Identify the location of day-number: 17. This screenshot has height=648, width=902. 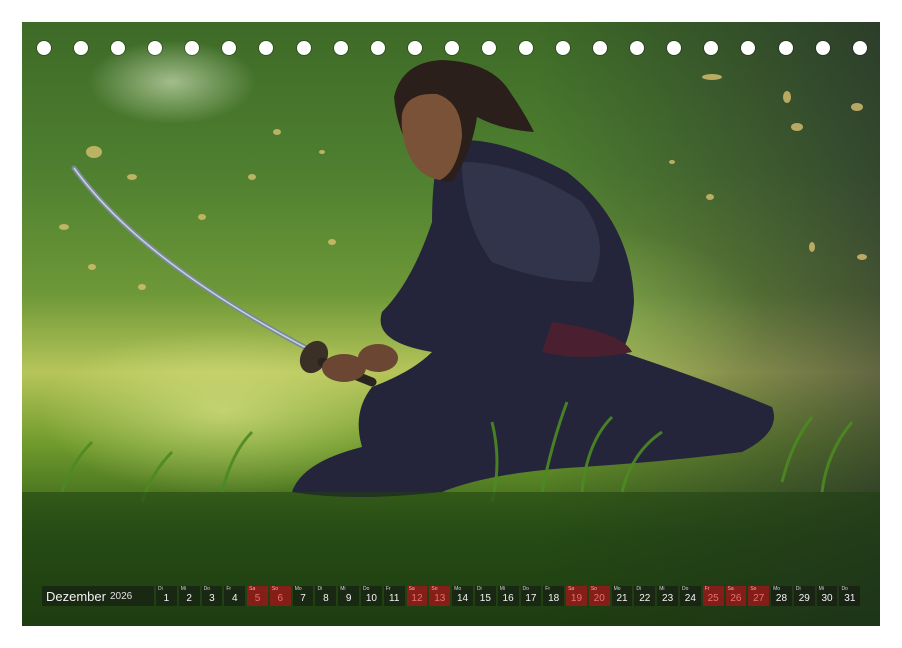
(531, 598).